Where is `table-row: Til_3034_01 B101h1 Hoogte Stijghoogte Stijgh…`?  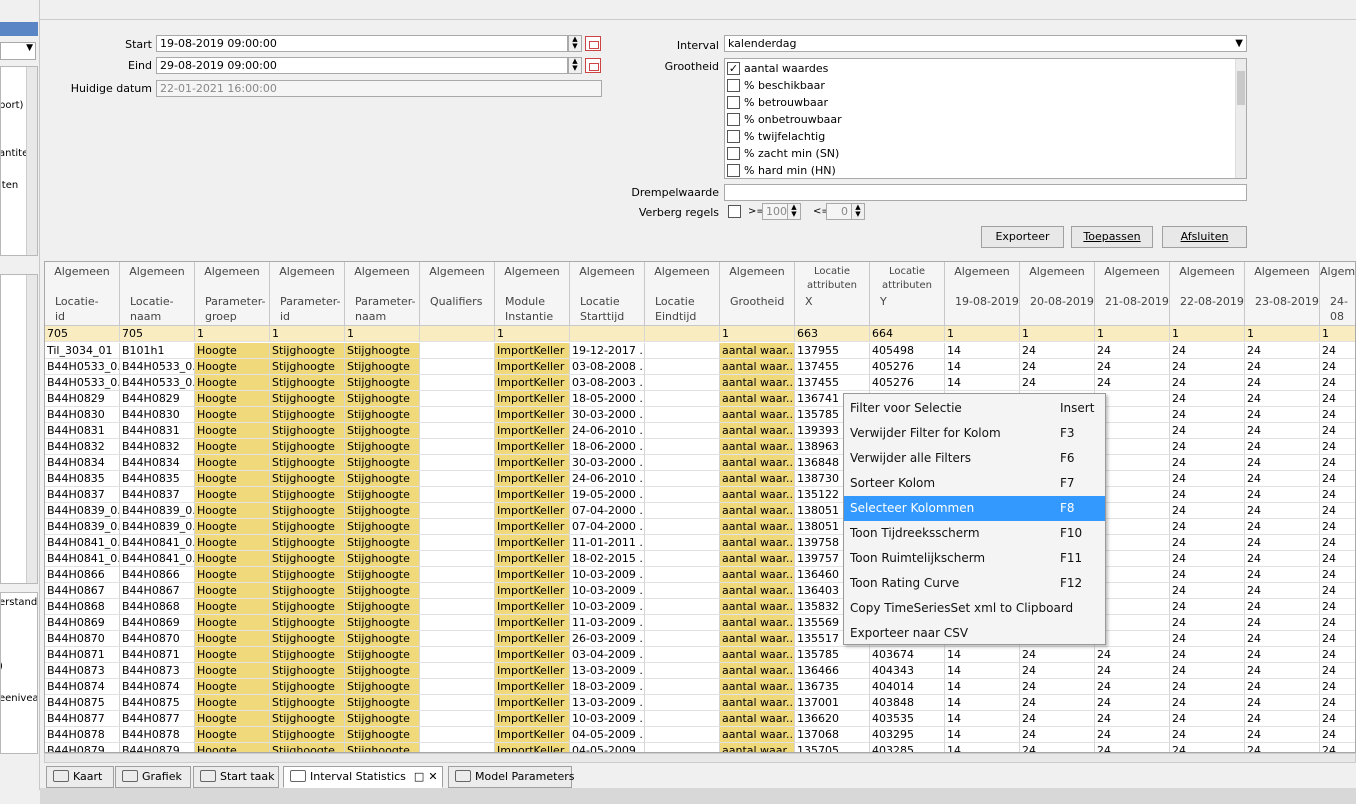 table-row: Til_3034_01 B101h1 Hoogte Stijghoogte Stijgh… is located at coordinates (700, 351).